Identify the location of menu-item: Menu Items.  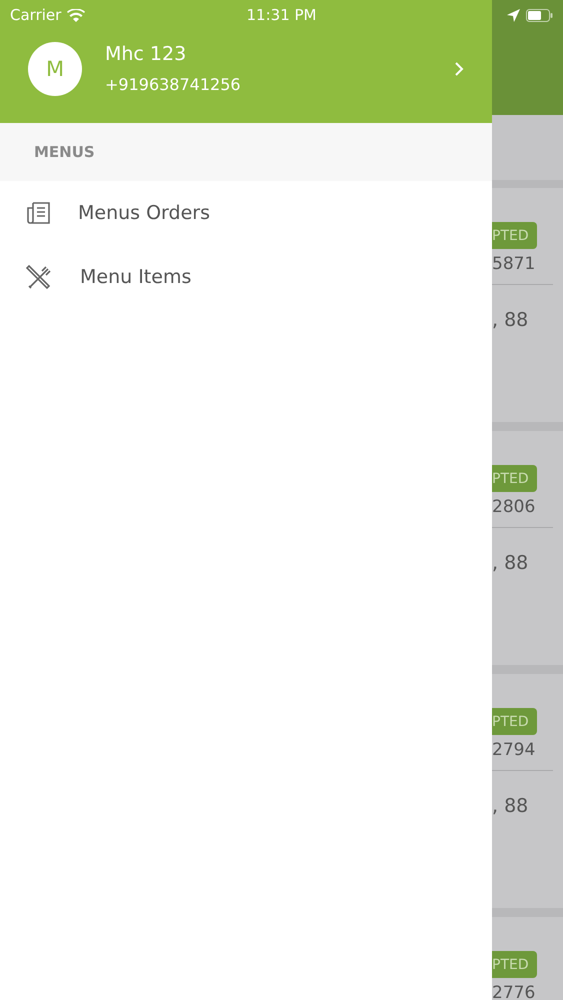
(246, 277).